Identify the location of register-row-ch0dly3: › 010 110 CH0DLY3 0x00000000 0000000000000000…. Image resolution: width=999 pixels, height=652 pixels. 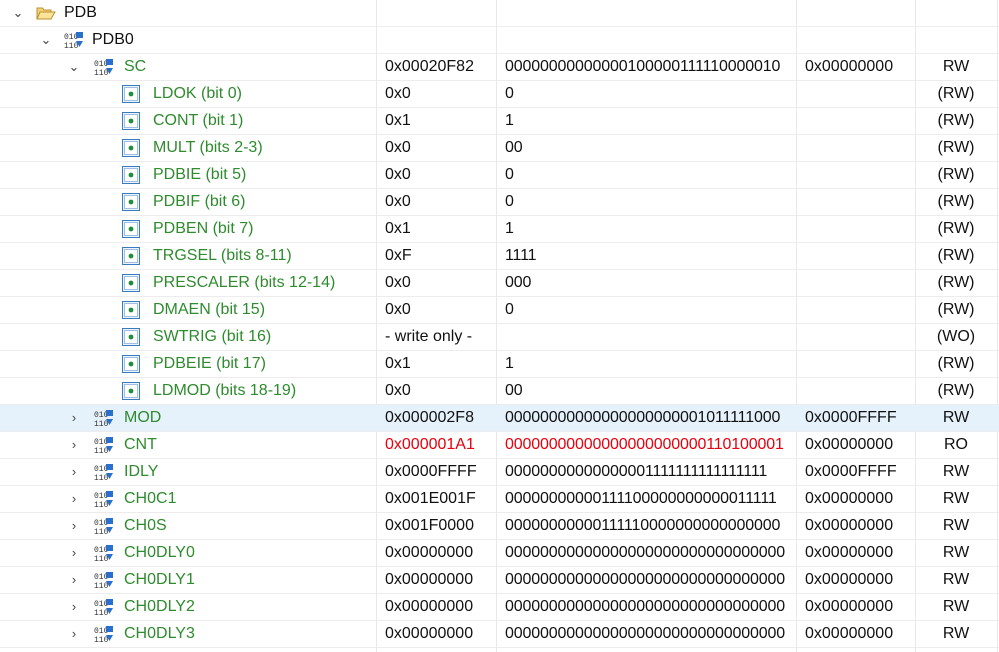
(499, 634).